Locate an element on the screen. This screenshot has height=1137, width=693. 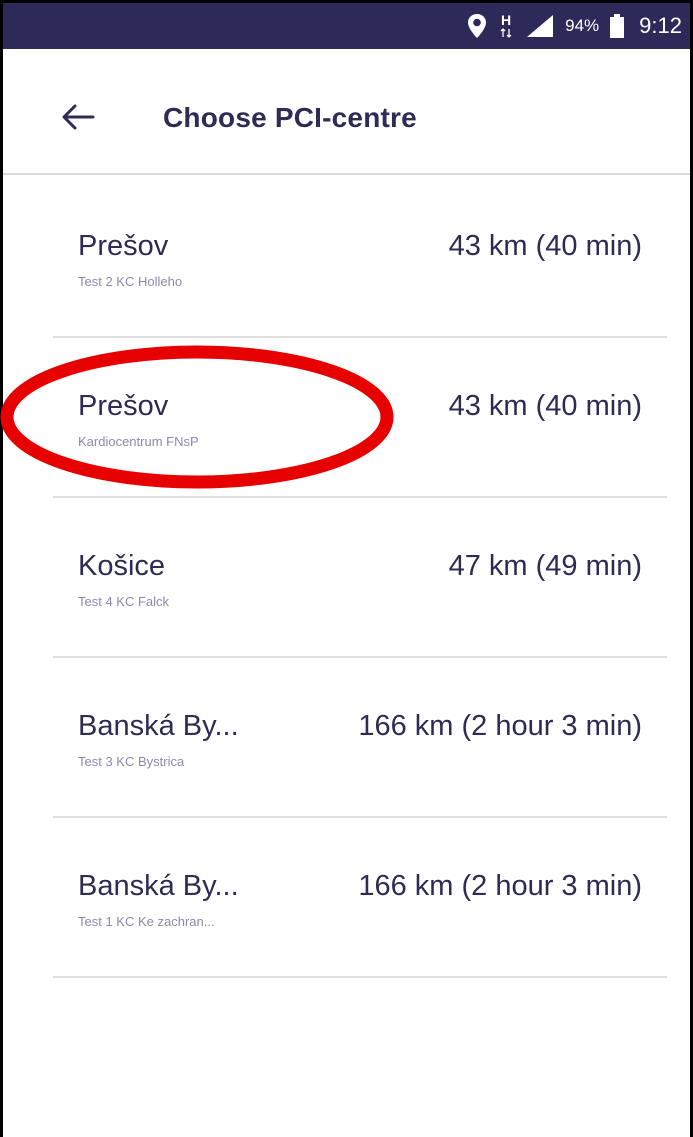
page-title: Choose PCI-centre is located at coordinates (290, 117).